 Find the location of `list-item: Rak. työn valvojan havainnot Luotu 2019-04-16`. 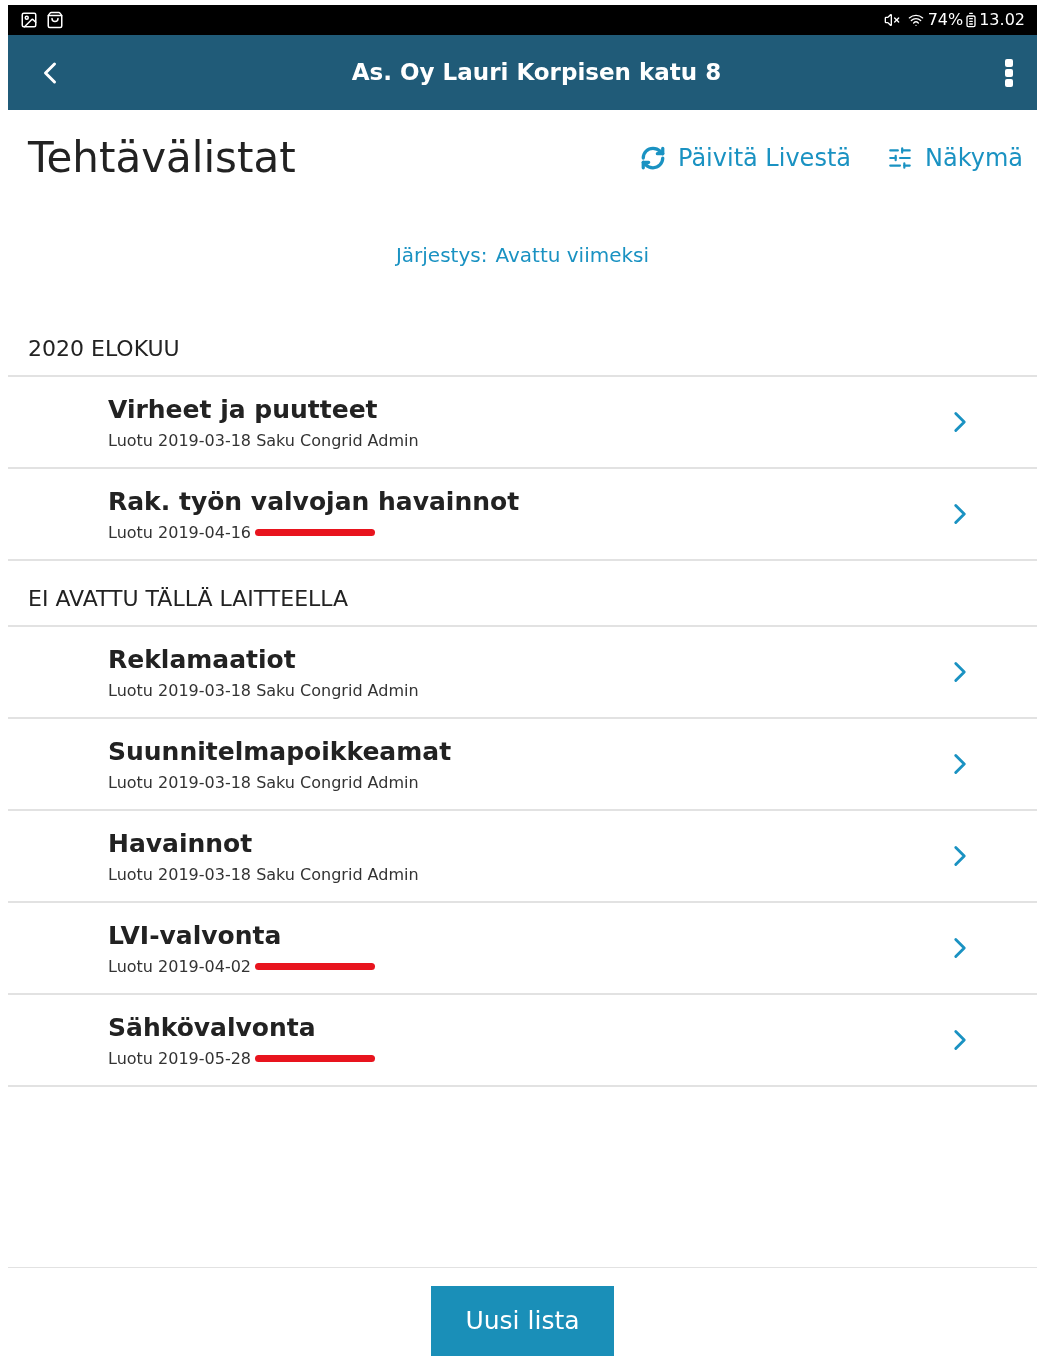

list-item: Rak. työn valvojan havainnot Luotu 2019-04-16 is located at coordinates (522, 515).